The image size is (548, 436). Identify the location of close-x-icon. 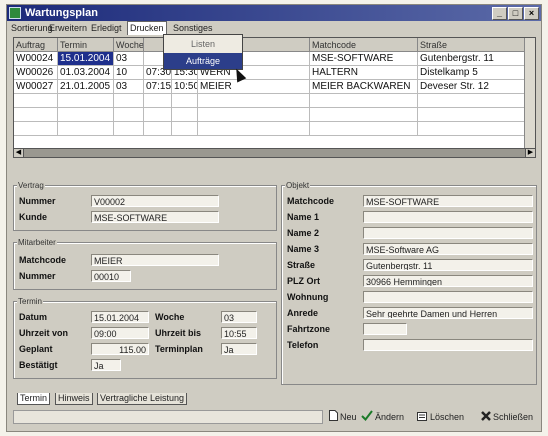
(486, 417).